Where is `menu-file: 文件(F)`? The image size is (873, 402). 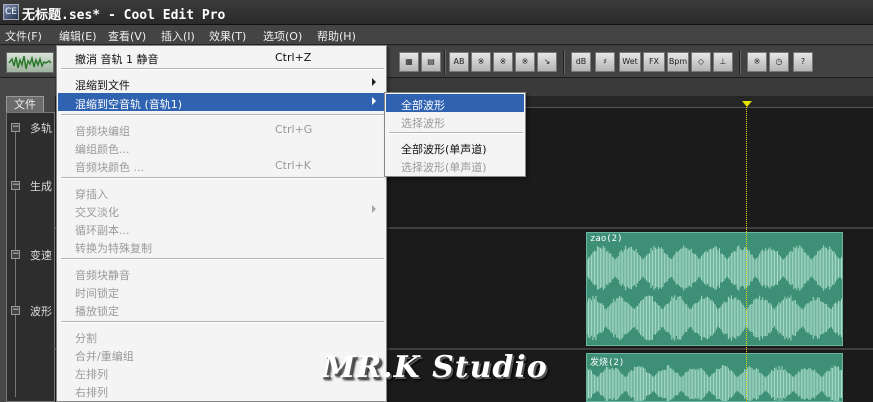
menu-file: 文件(F) is located at coordinates (23, 36).